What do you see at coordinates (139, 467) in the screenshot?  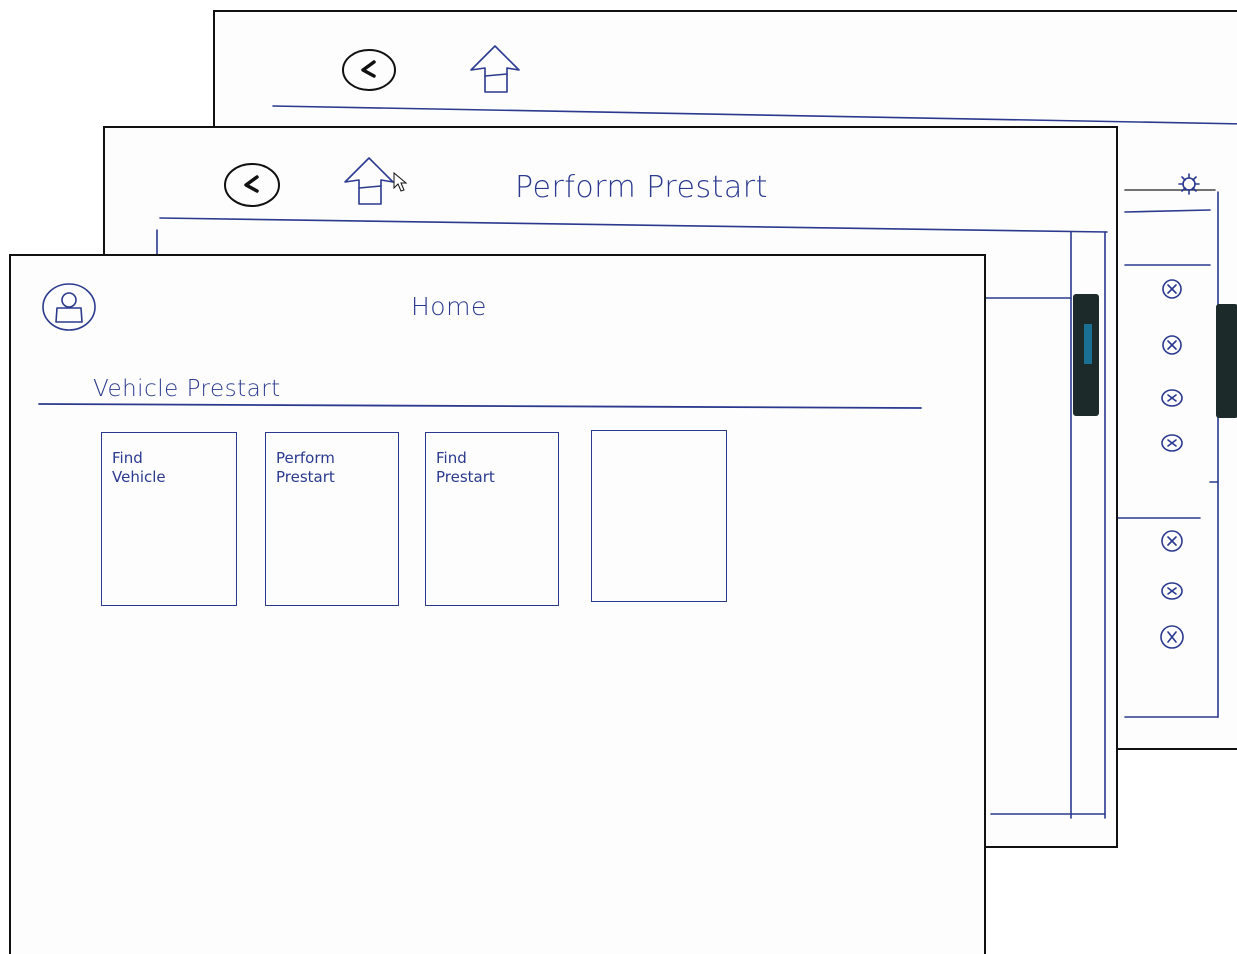 I see `tile-label: Find Vehicle` at bounding box center [139, 467].